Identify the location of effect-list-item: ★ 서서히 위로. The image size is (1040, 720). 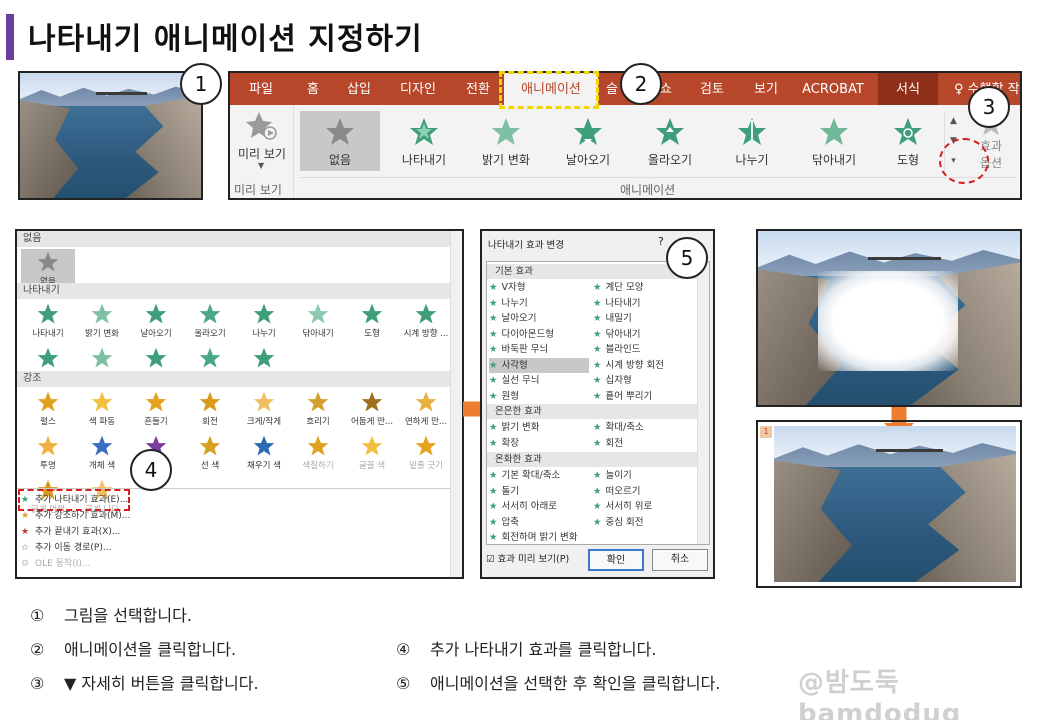
(645, 506).